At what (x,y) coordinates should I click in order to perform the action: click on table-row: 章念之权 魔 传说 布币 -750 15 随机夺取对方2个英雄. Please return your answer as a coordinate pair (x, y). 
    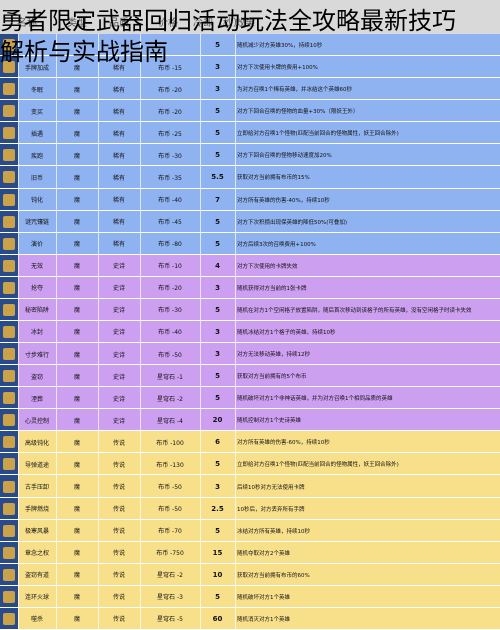
    Looking at the image, I should click on (250, 552).